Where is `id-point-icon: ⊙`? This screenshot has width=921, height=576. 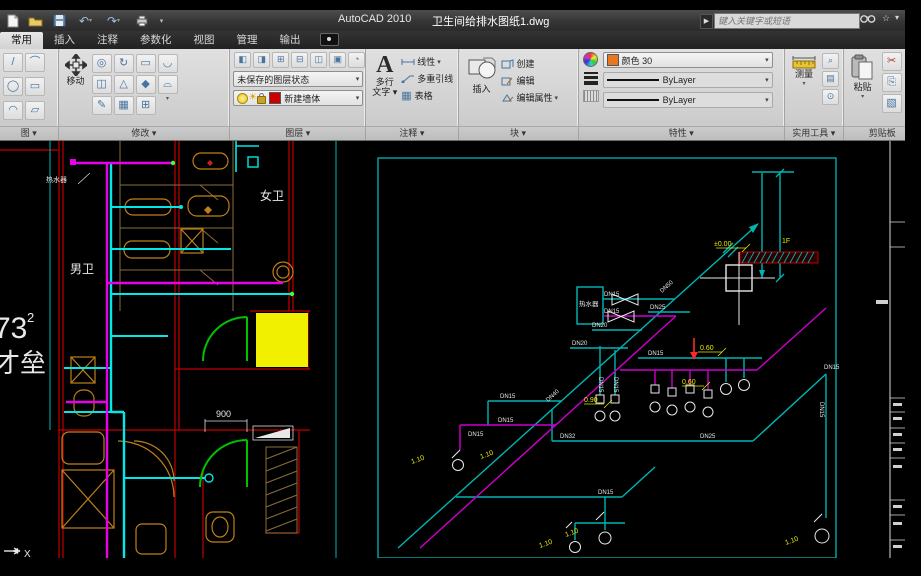 id-point-icon: ⊙ is located at coordinates (831, 97).